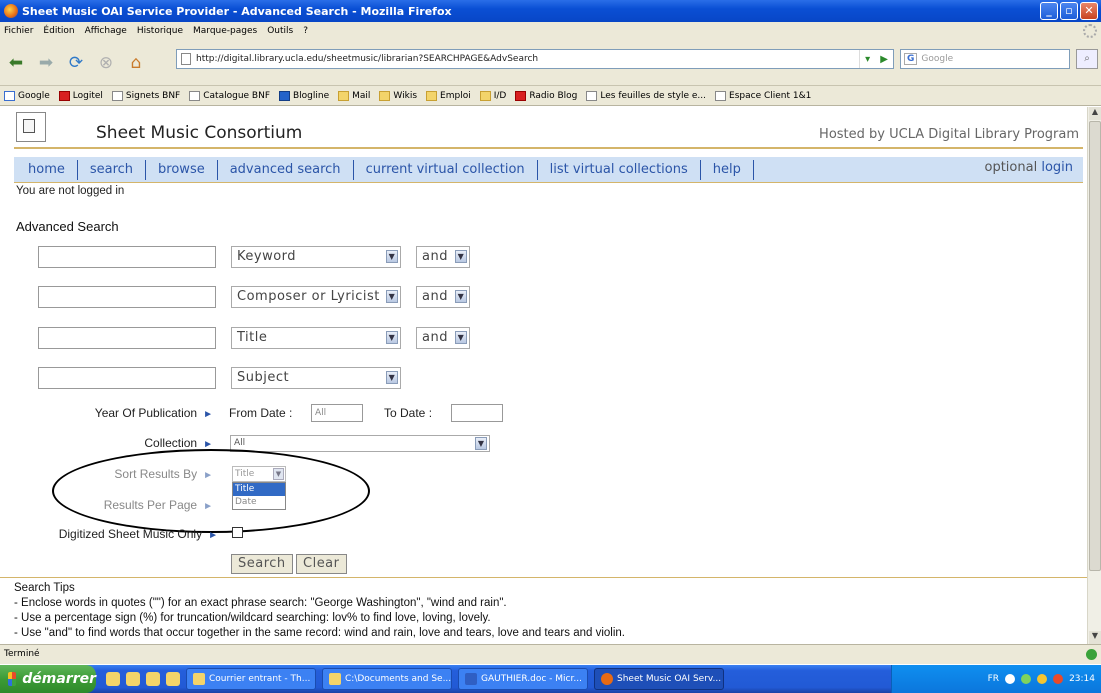 The width and height of the screenshot is (1101, 693). What do you see at coordinates (500, 95) in the screenshot?
I see `bookmark-label: I/D` at bounding box center [500, 95].